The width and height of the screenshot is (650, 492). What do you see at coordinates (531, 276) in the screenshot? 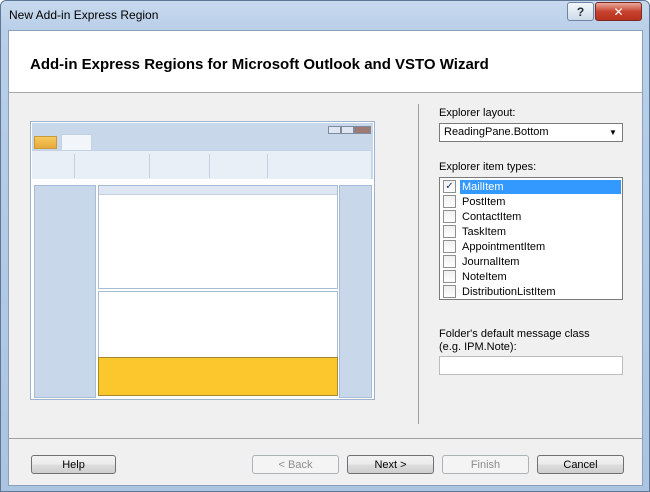
I see `list-item-noteitem: NoteItem` at bounding box center [531, 276].